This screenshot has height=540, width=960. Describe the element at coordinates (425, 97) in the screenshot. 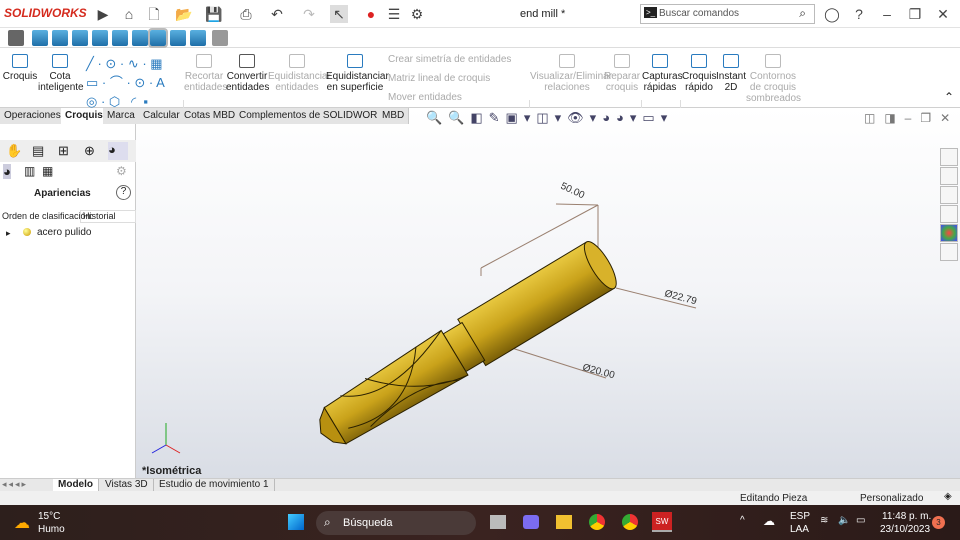

I see `move-entities-button: Mover entidades` at that location.